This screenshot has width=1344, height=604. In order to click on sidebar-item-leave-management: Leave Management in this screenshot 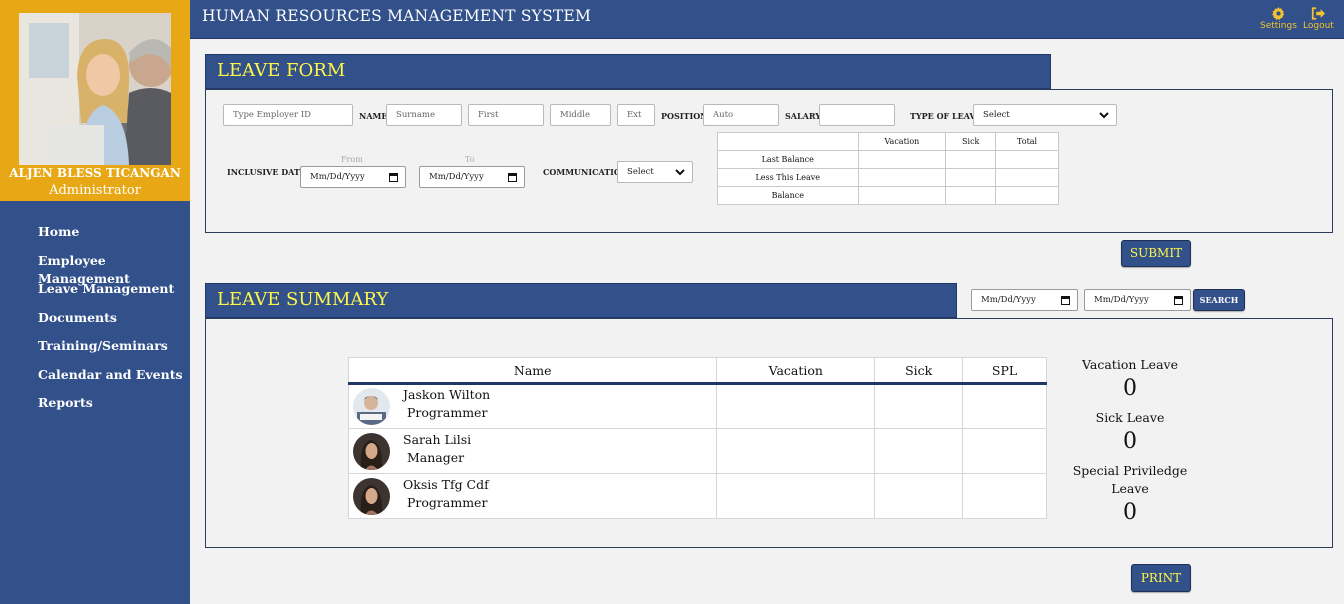, I will do `click(114, 294)`.